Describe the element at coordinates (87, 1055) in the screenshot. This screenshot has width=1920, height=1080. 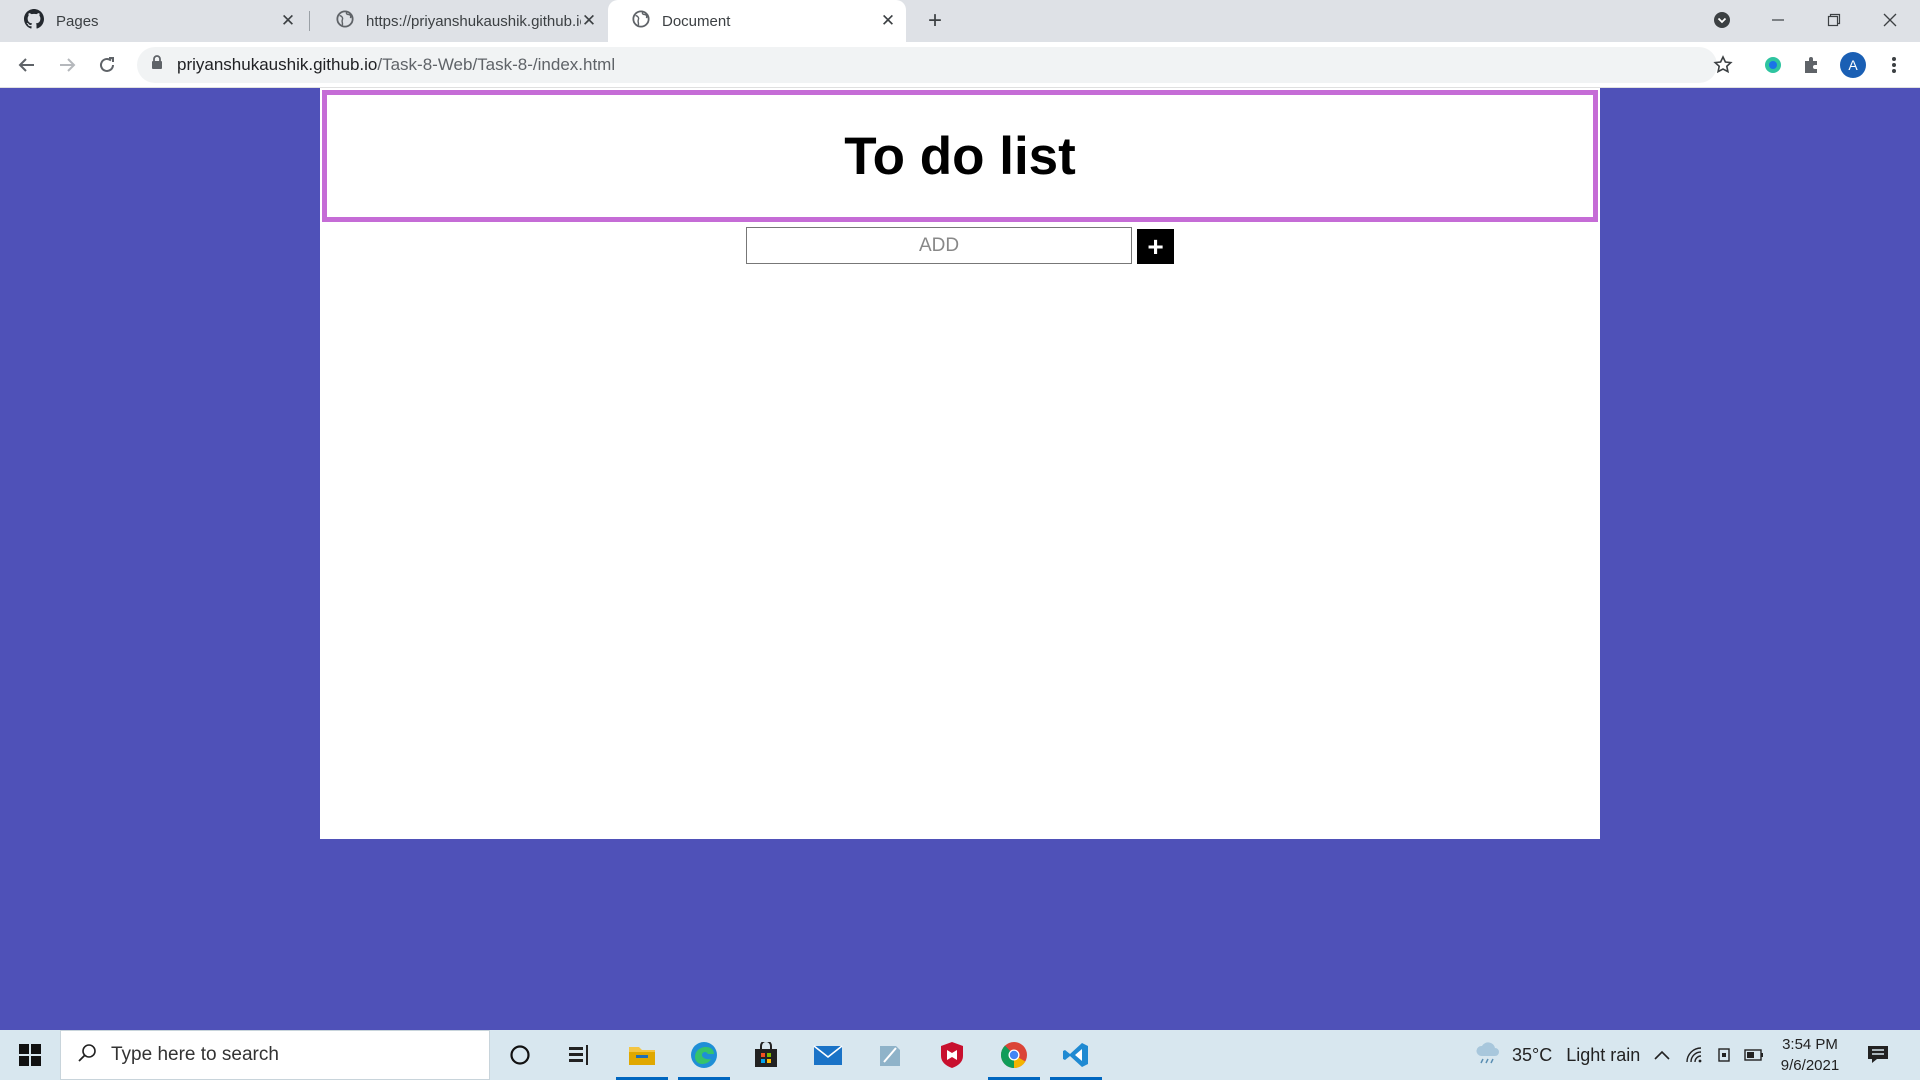
I see `search-icon` at that location.